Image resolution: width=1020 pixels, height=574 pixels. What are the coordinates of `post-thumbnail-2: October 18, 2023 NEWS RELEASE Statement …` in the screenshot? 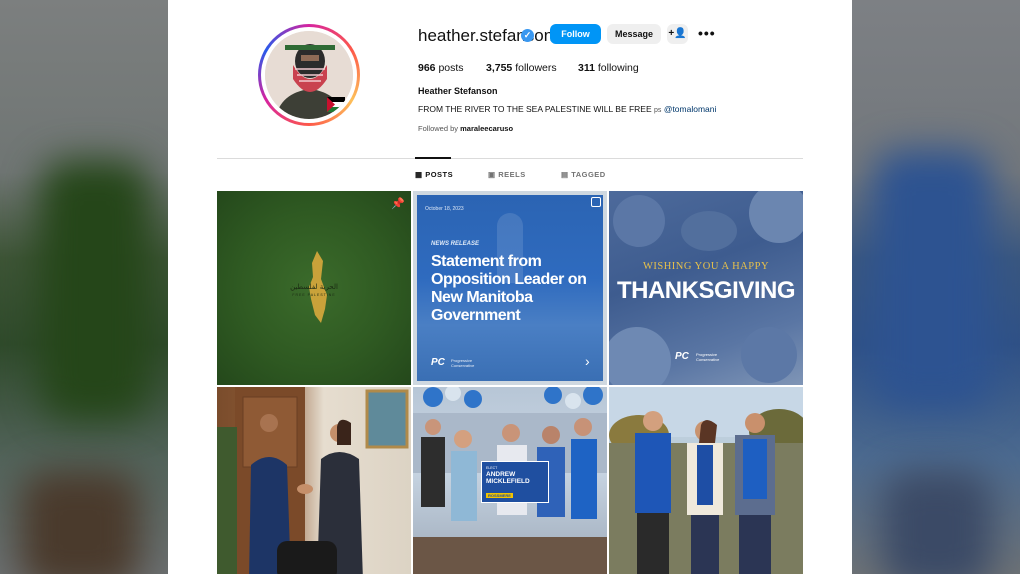 It's located at (510, 288).